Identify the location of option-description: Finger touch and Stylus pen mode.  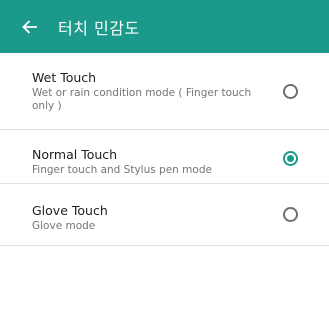
(122, 170).